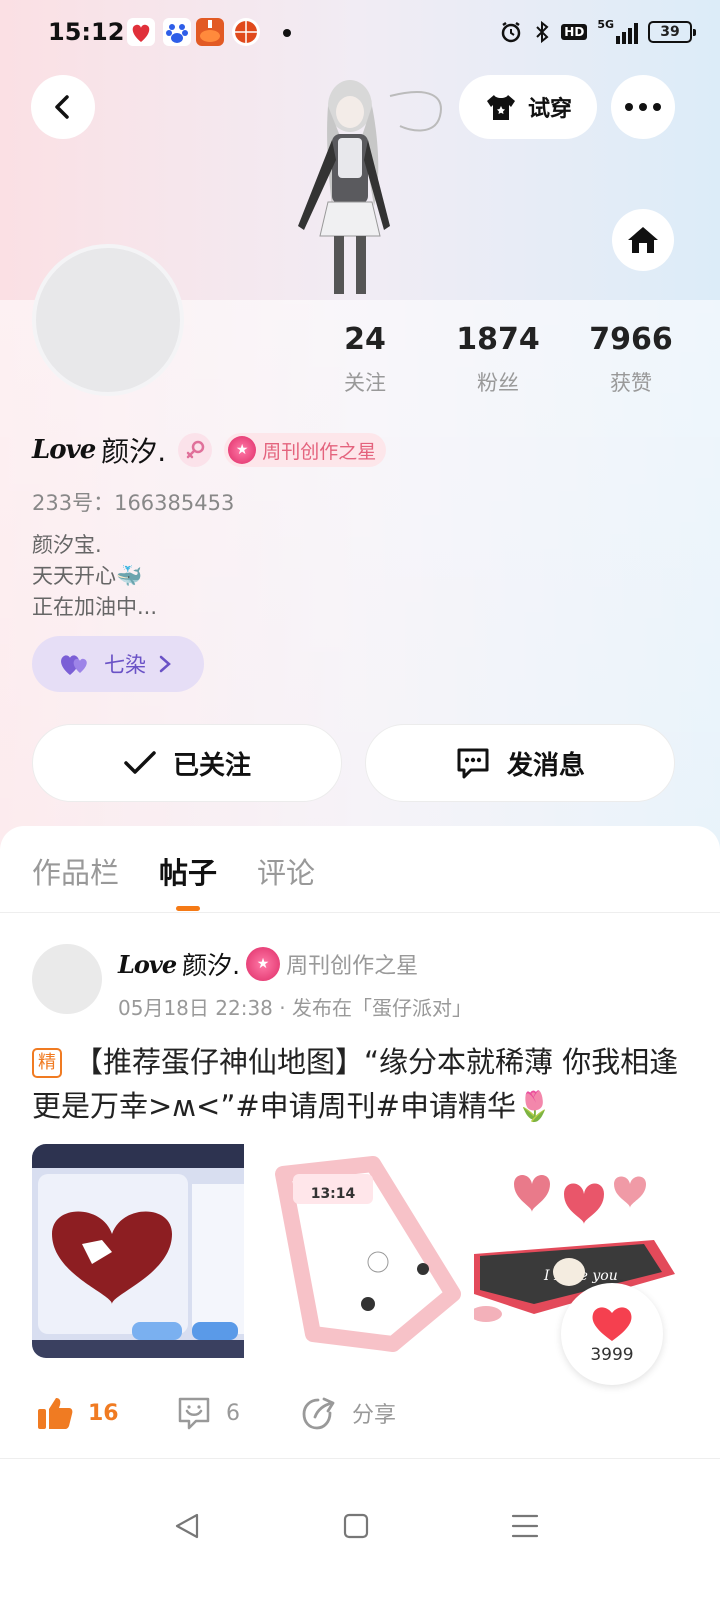 This screenshot has width=720, height=1600. What do you see at coordinates (318, 1413) in the screenshot?
I see `share-icon` at bounding box center [318, 1413].